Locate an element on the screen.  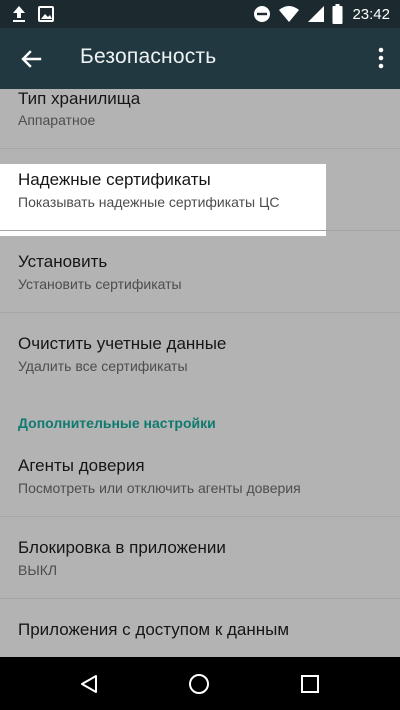
arrow-back-icon is located at coordinates (31, 59).